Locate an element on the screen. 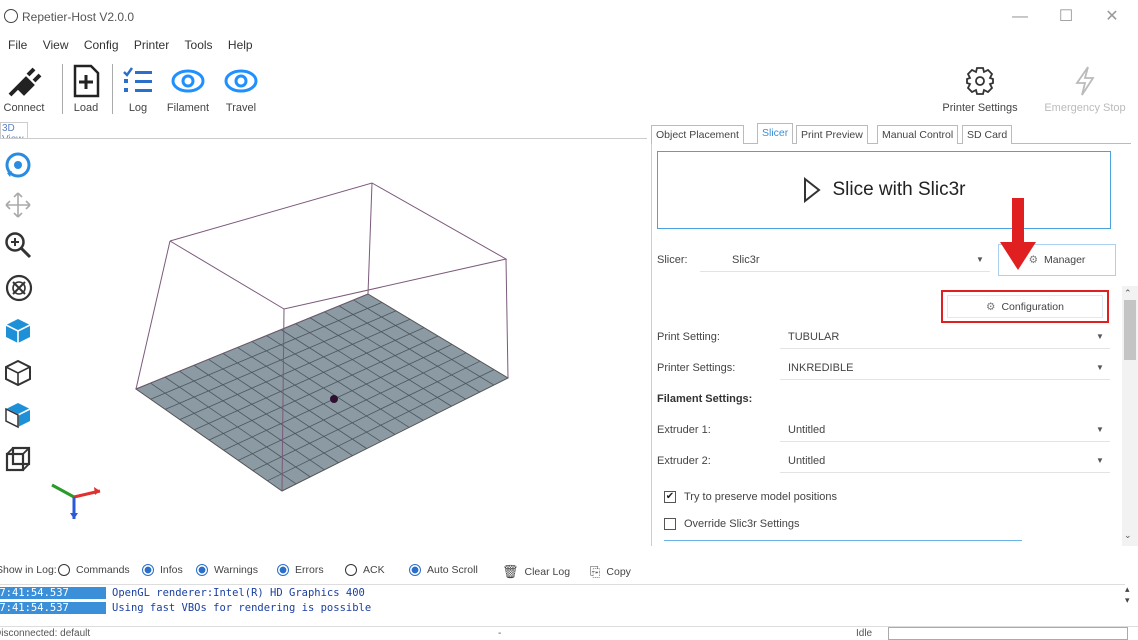  minimize-button: — is located at coordinates (1020, 17).